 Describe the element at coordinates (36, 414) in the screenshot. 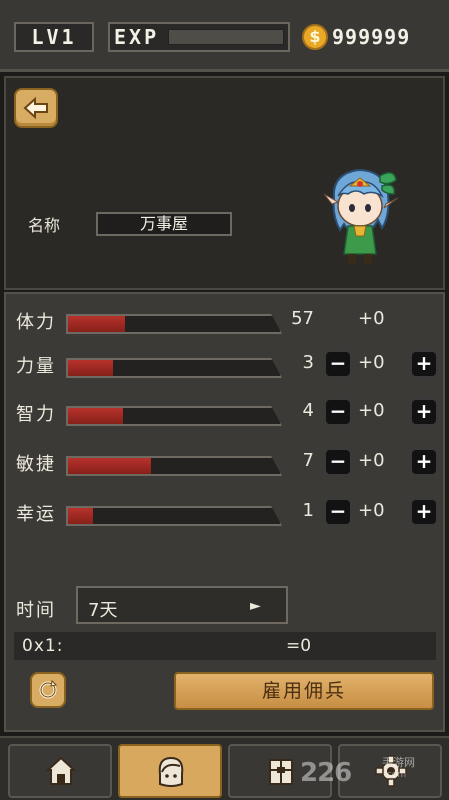

I see `stat-label: 智力` at that location.